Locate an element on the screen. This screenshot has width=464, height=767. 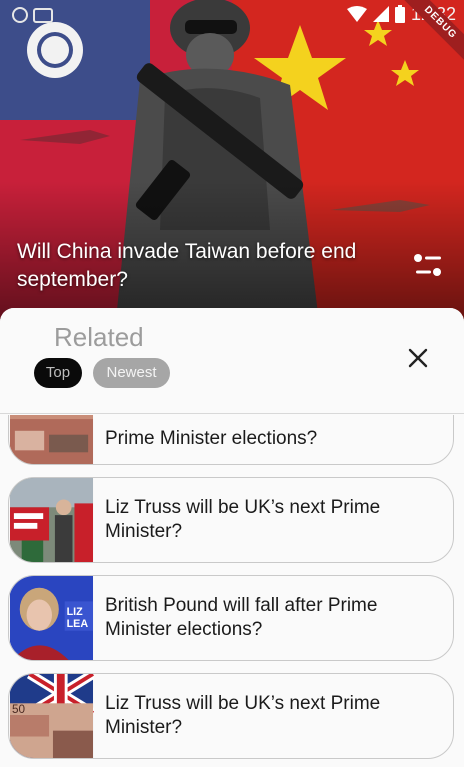
svg-text: 50 is located at coordinates (19, 709).